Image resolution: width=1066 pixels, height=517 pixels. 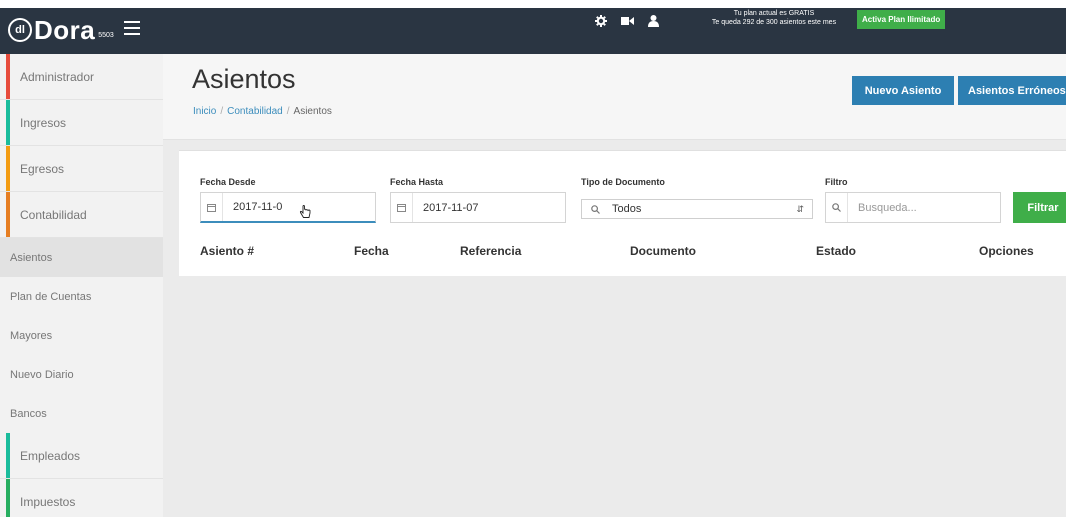 I want to click on fecha-desde-label: Fecha Desde, so click(x=228, y=182).